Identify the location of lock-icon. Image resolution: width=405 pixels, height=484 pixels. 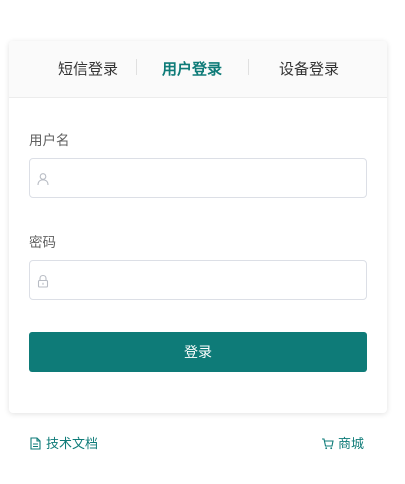
(43, 280).